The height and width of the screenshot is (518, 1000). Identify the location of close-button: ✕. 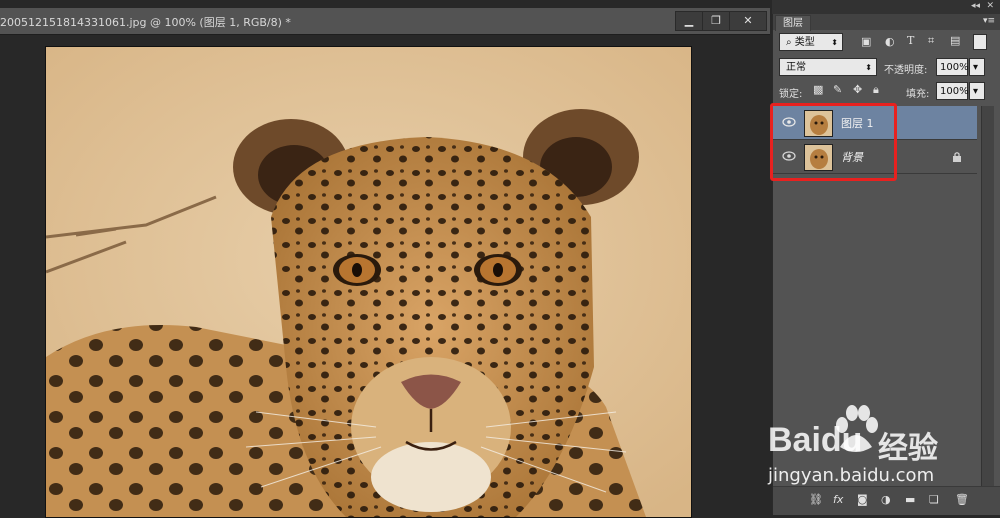
(748, 21).